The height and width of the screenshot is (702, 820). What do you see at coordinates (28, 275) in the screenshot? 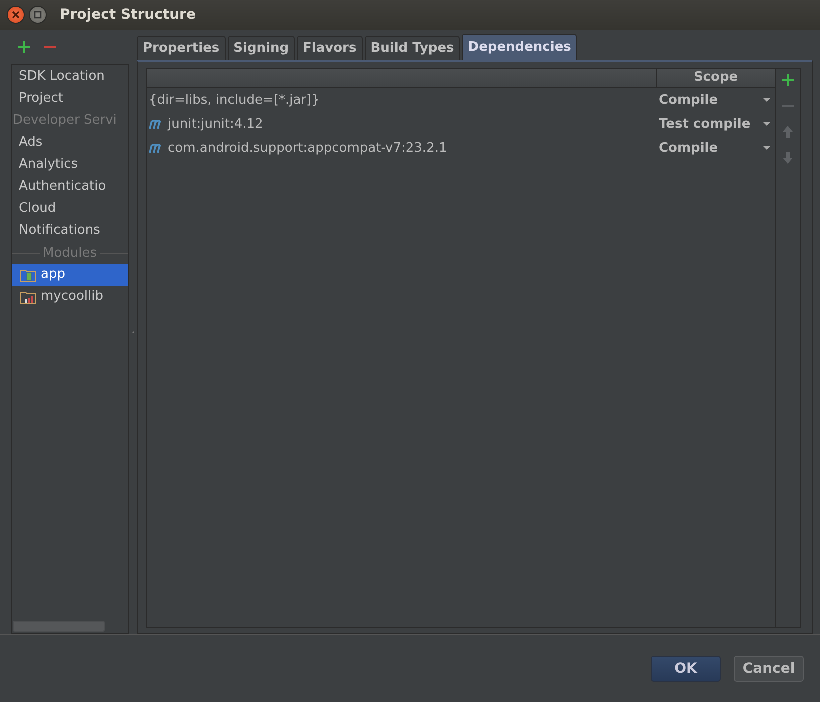
I see `folder-phone-icon` at bounding box center [28, 275].